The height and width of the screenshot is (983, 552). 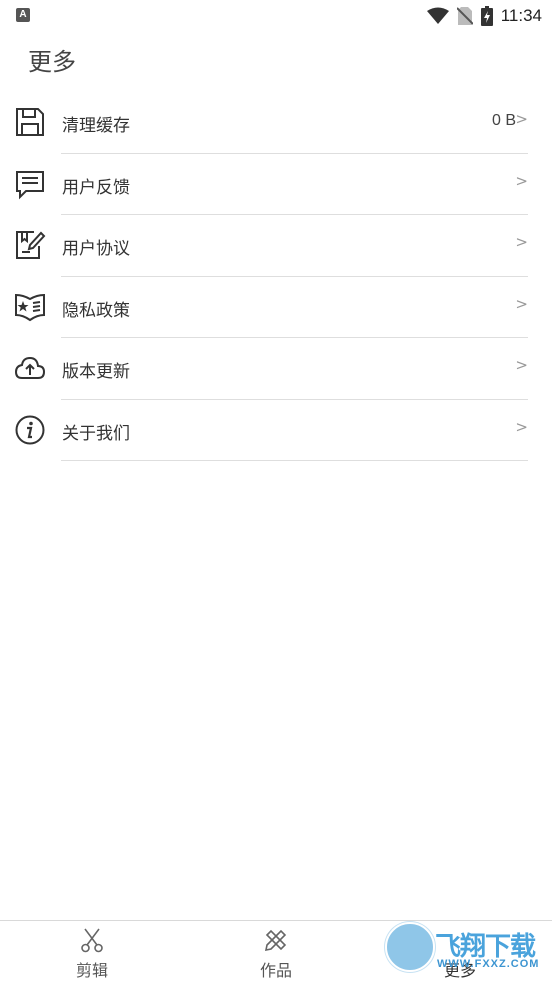 I want to click on edit-document-icon, so click(x=31, y=245).